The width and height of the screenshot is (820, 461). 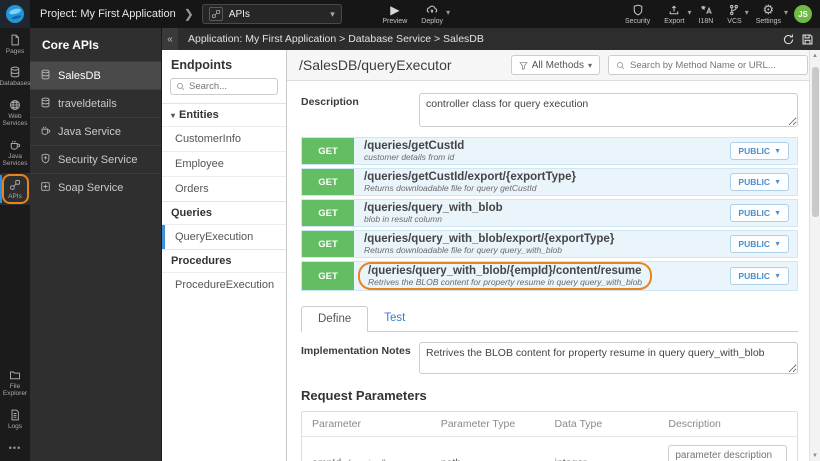 What do you see at coordinates (95, 131) in the screenshot?
I see `service-item: Java Service` at bounding box center [95, 131].